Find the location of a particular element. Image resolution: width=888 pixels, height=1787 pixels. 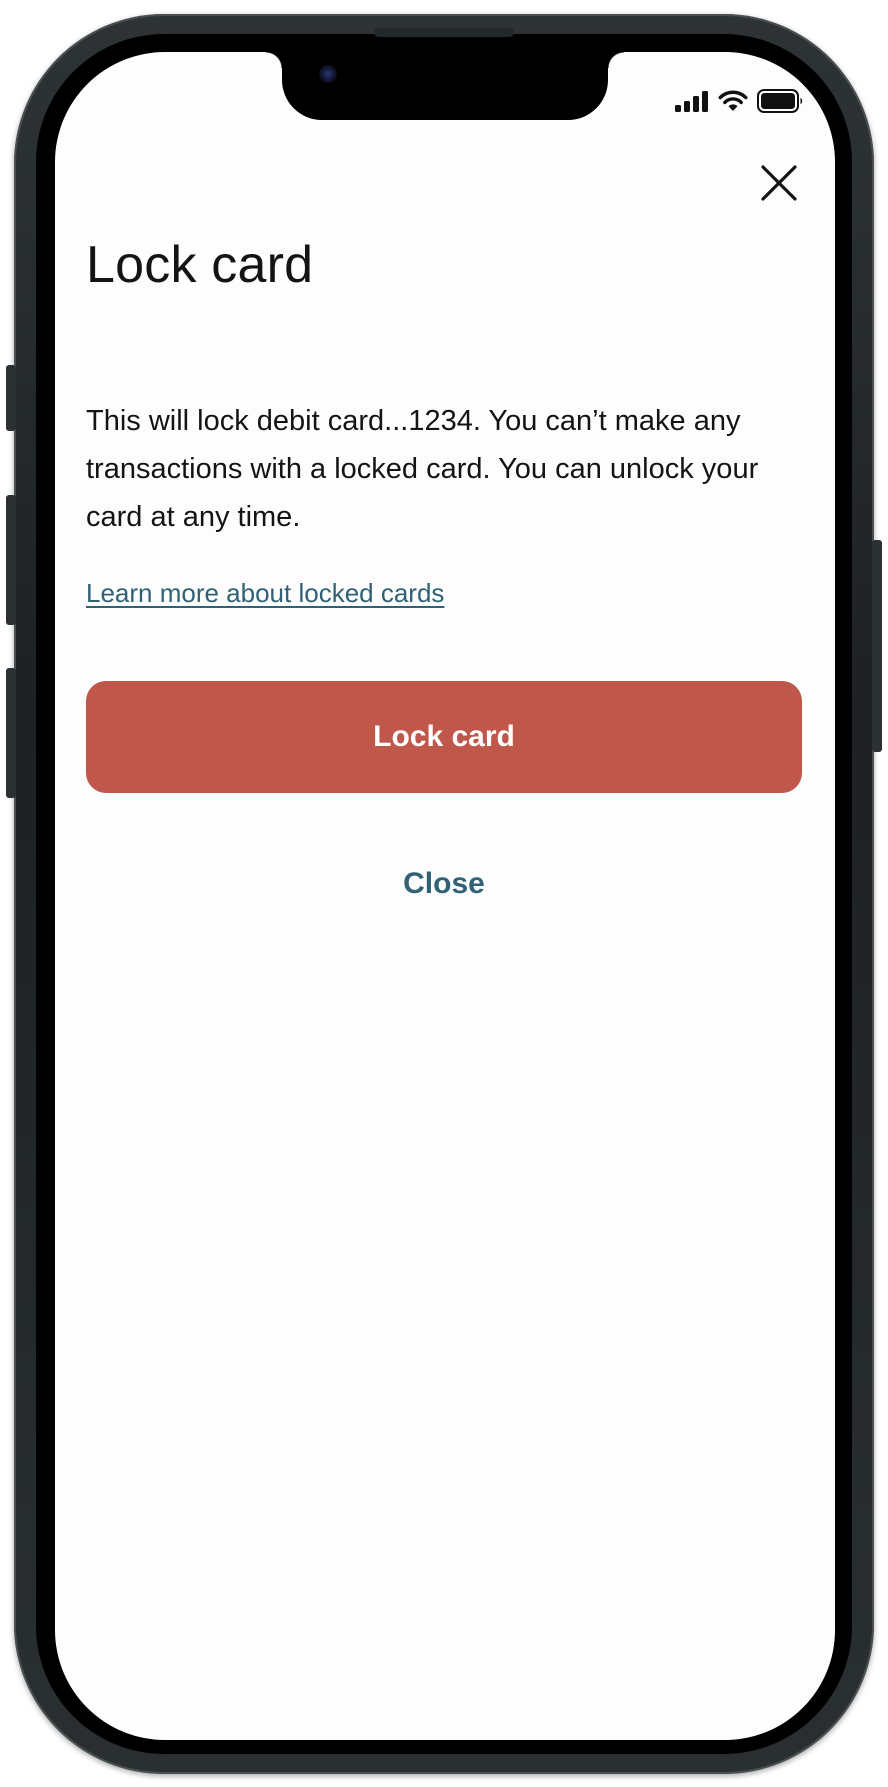

page-title: Lock card is located at coordinates (200, 265).